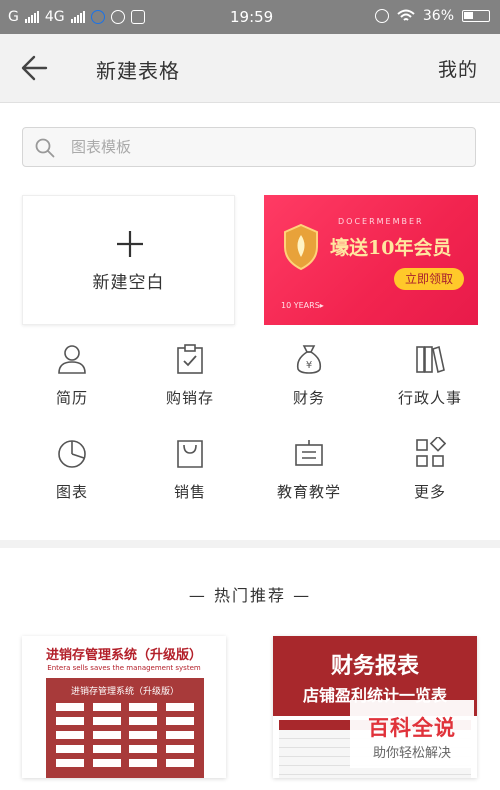 The image size is (500, 790). I want to click on banner-brand: DOCERMEMBER, so click(381, 221).